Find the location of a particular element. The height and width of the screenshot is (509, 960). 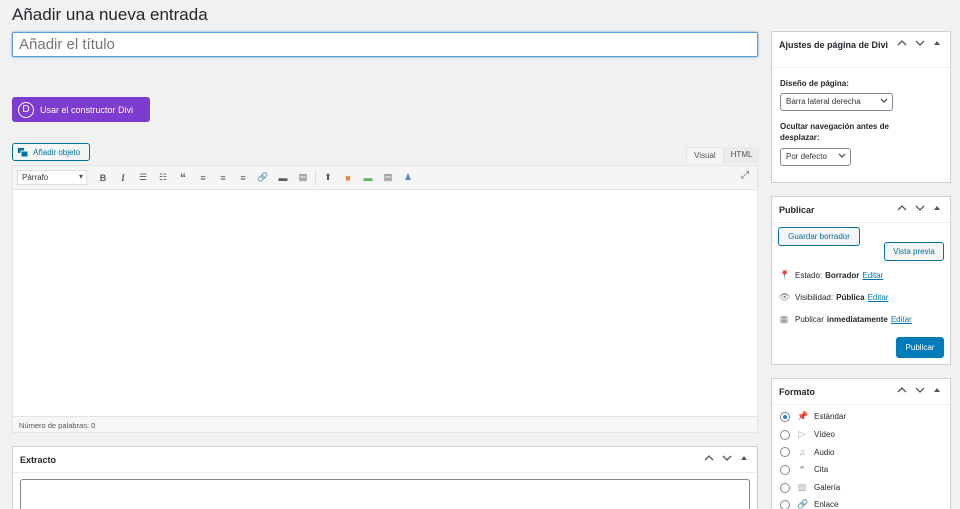

shortcode-icon: ⬆ is located at coordinates (328, 178).